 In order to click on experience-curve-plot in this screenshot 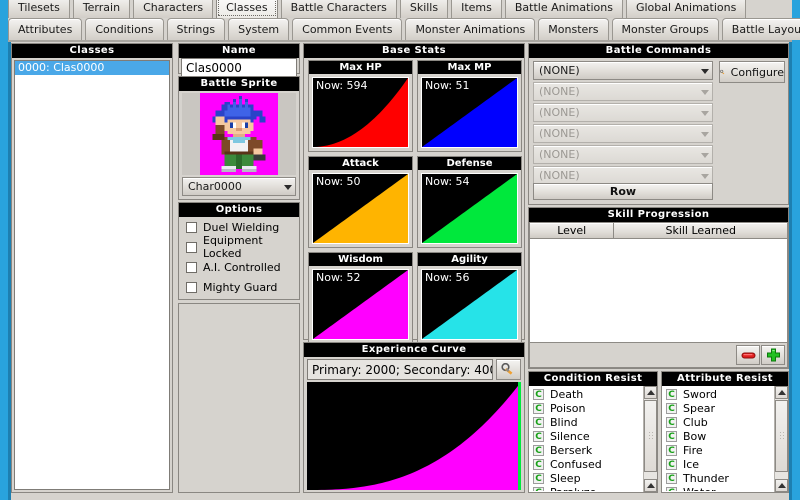, I will do `click(414, 436)`.